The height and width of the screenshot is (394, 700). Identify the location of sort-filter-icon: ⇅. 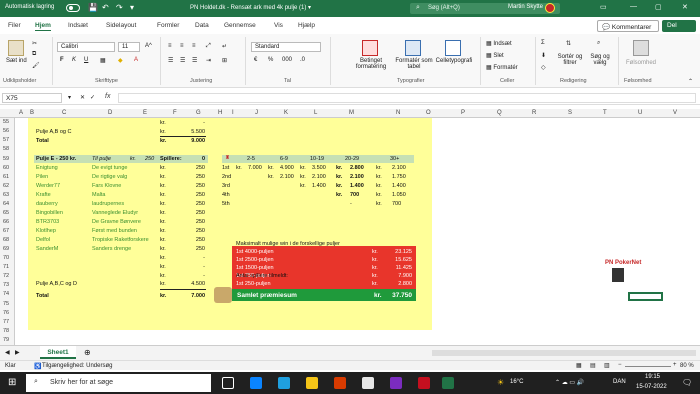
(568, 43).